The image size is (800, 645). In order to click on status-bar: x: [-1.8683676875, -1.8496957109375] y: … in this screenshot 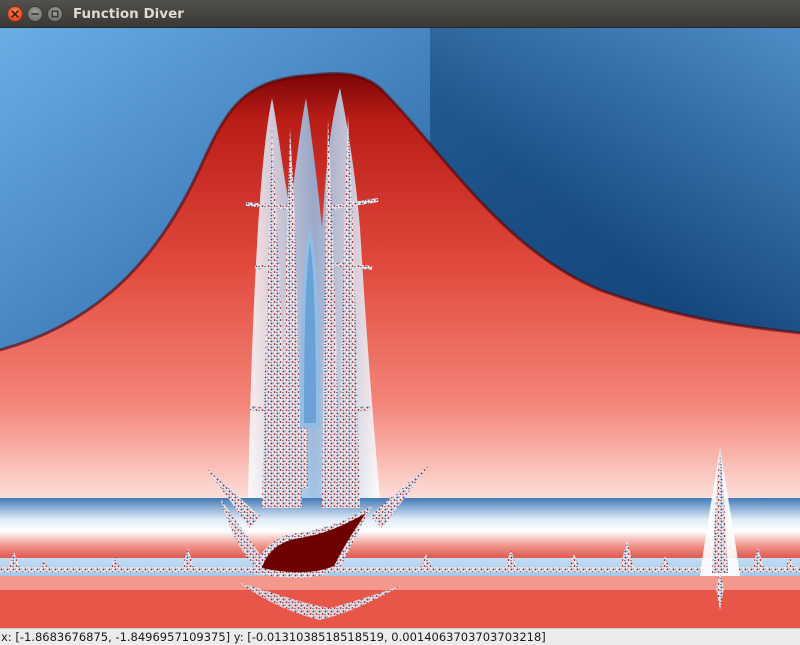, I will do `click(400, 636)`.